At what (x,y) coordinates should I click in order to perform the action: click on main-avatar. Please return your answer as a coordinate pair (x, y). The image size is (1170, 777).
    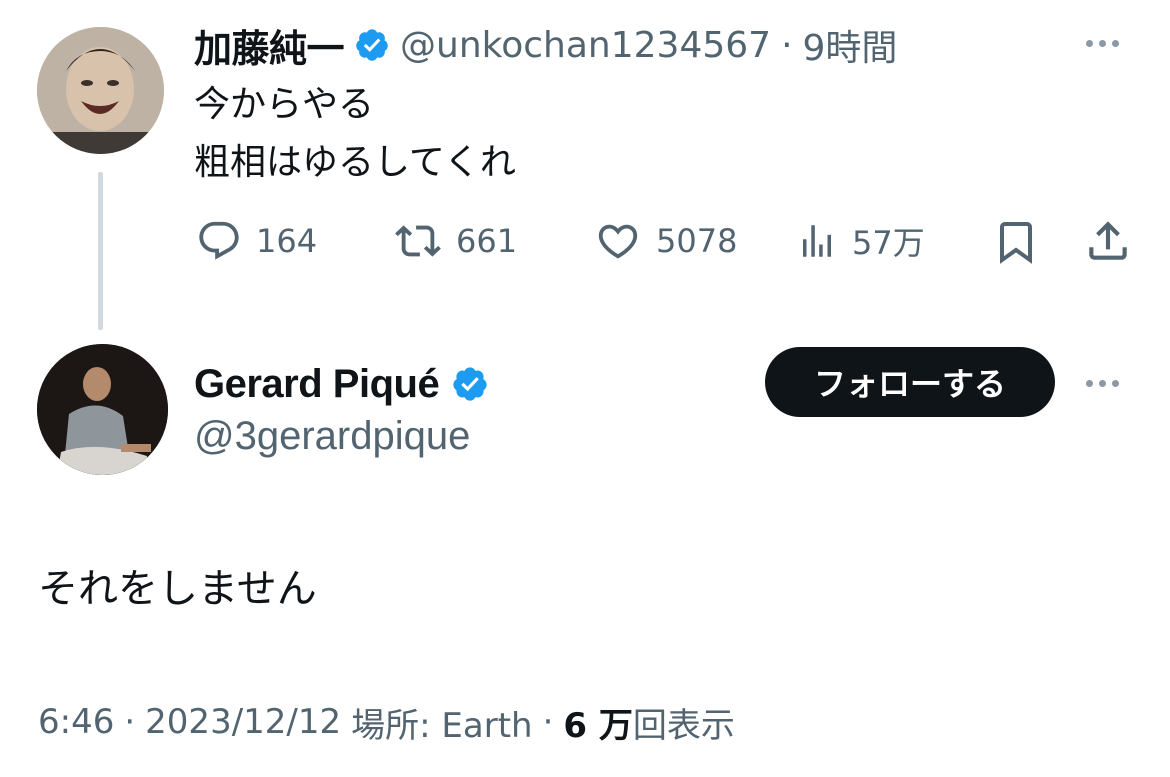
    Looking at the image, I should click on (102, 409).